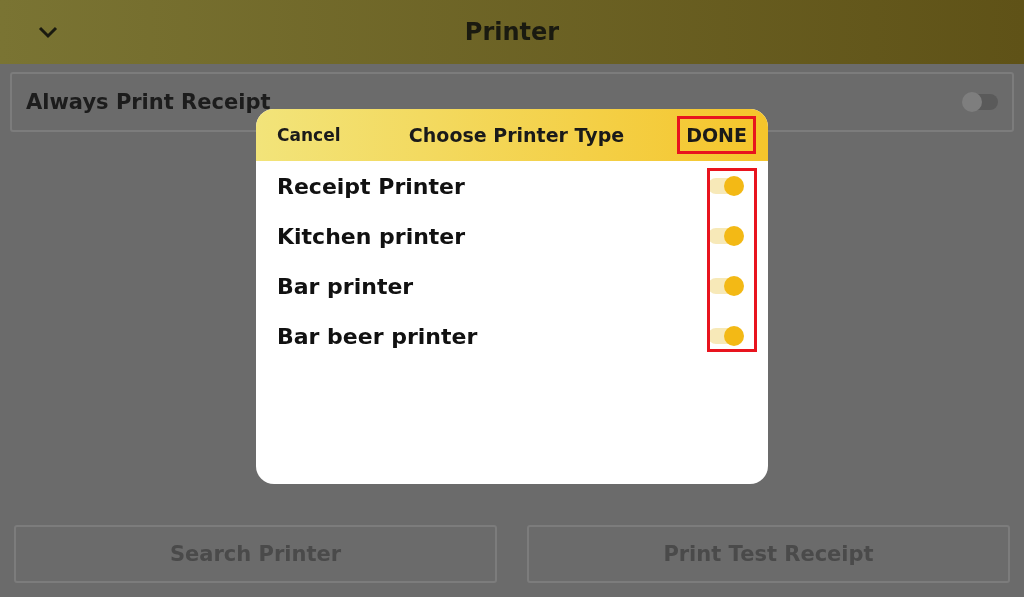 The height and width of the screenshot is (597, 1024). What do you see at coordinates (377, 336) in the screenshot?
I see `printer-type-label: Bar beer printer` at bounding box center [377, 336].